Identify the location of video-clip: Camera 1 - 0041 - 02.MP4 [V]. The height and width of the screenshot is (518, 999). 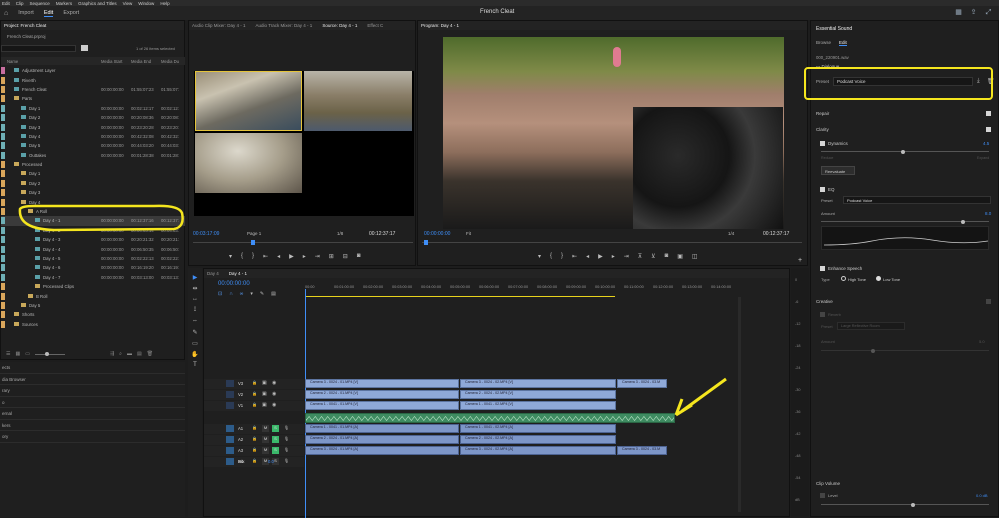
(538, 405).